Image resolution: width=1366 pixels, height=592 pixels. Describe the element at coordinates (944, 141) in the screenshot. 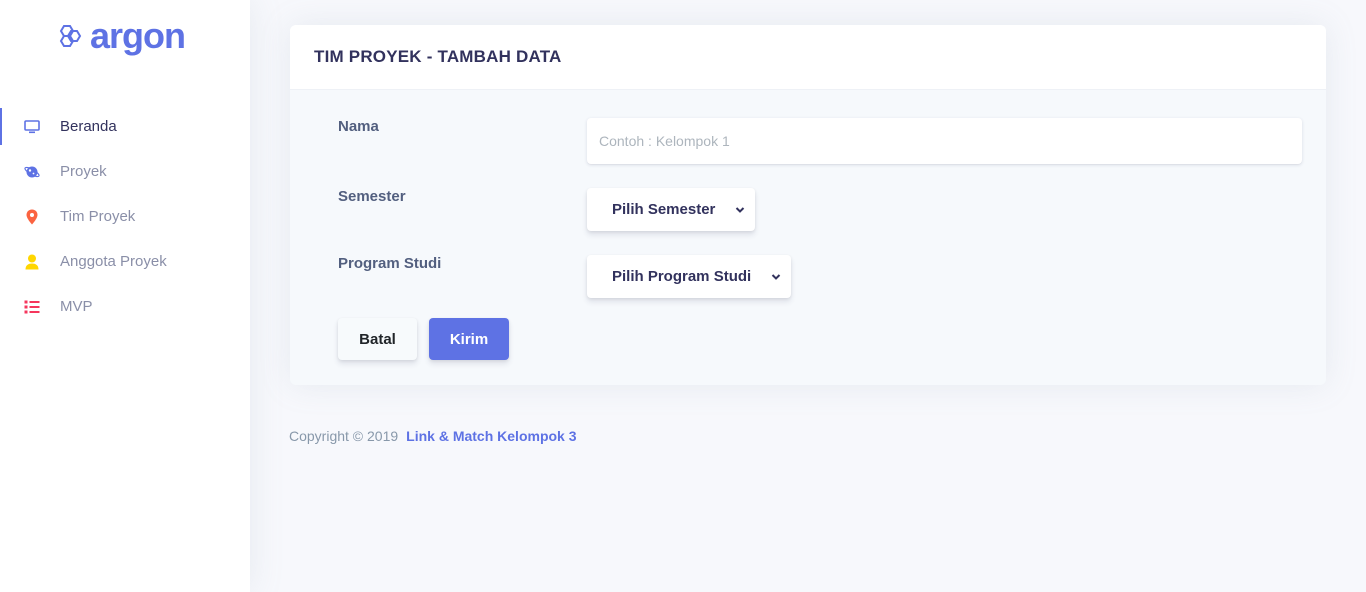

I see `nama-input` at that location.